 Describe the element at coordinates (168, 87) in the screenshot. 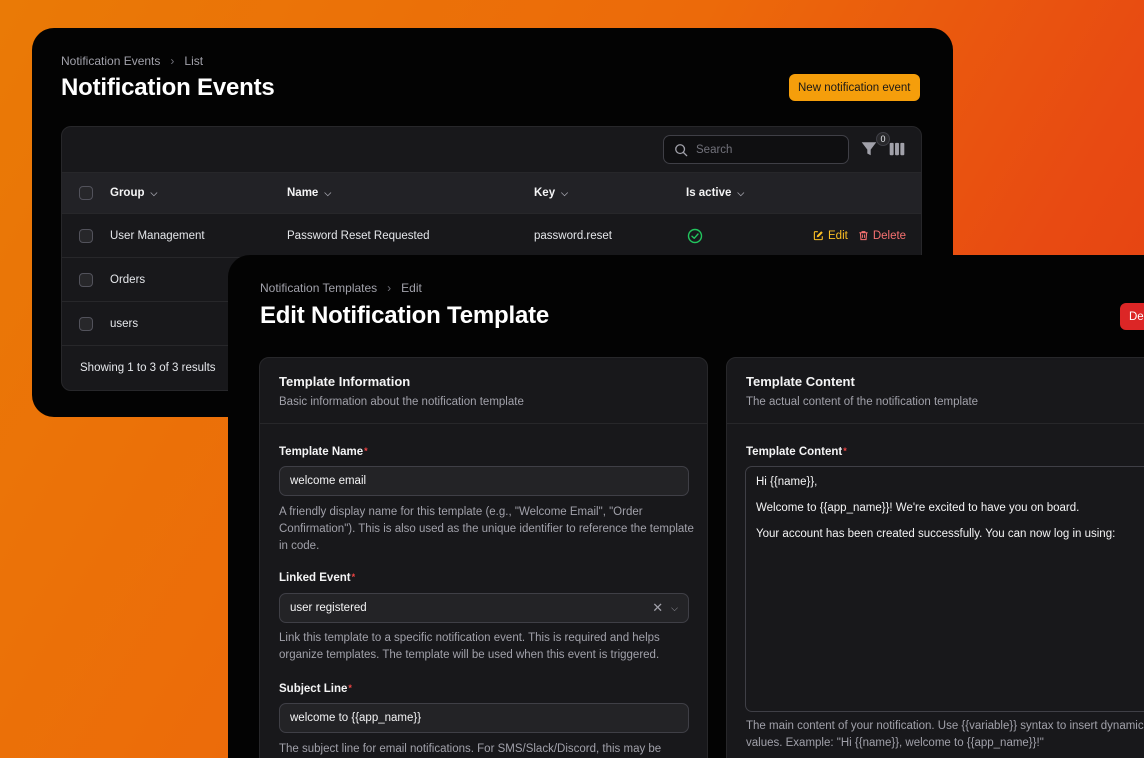

I see `page-title: Notification Events` at that location.